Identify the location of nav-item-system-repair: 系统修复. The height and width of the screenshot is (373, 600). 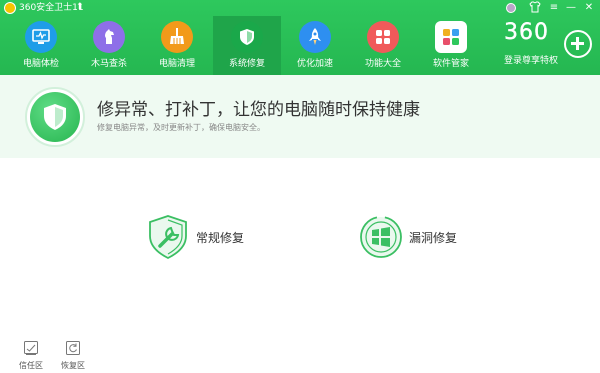
(247, 45).